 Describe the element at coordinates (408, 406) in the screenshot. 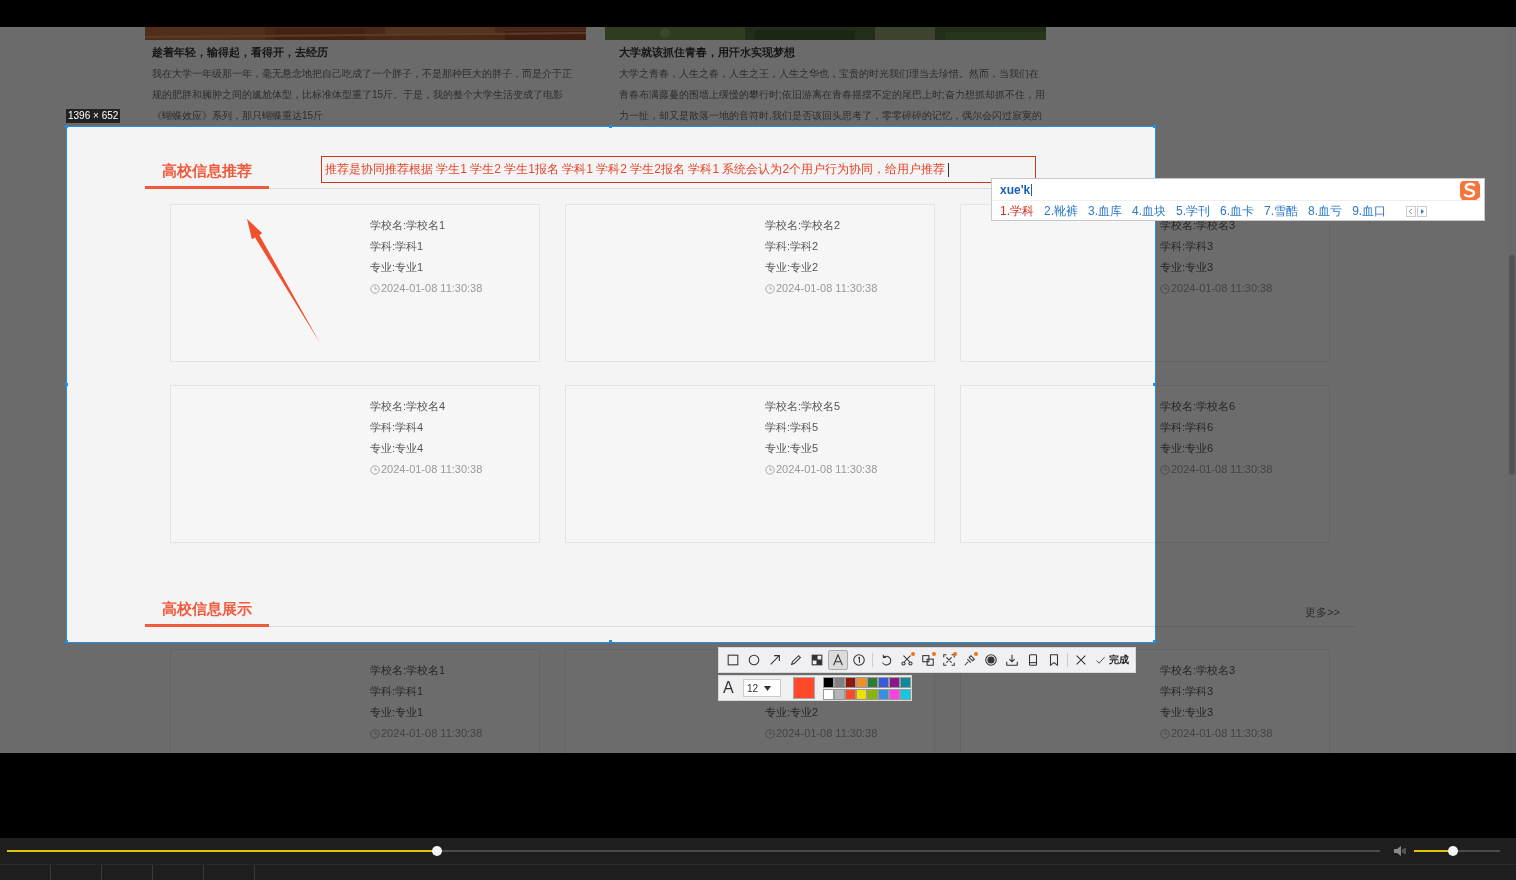

I see `school-name: 学校名:学校名4` at that location.